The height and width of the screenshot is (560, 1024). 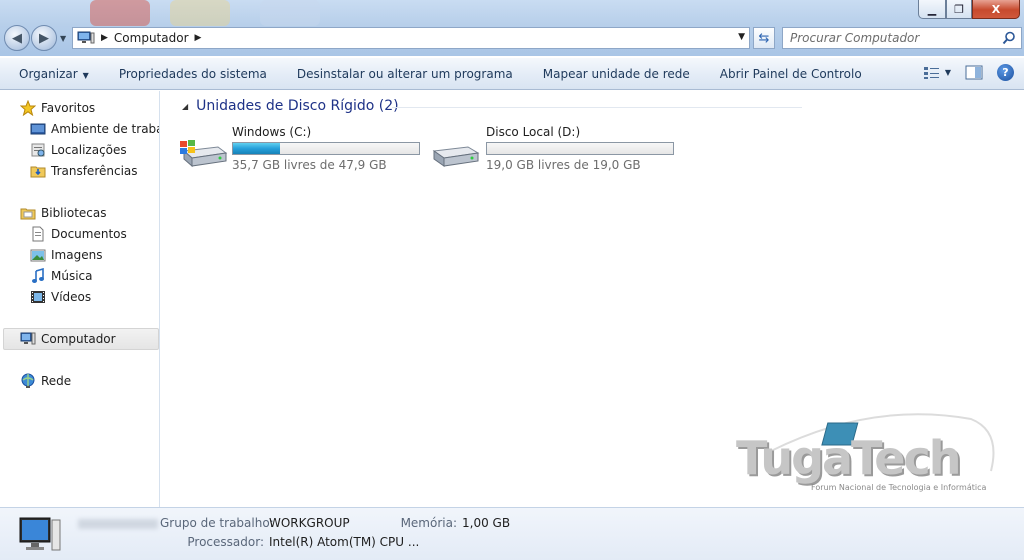 What do you see at coordinates (77, 255) in the screenshot?
I see `sidebar-item-label: Imagens` at bounding box center [77, 255].